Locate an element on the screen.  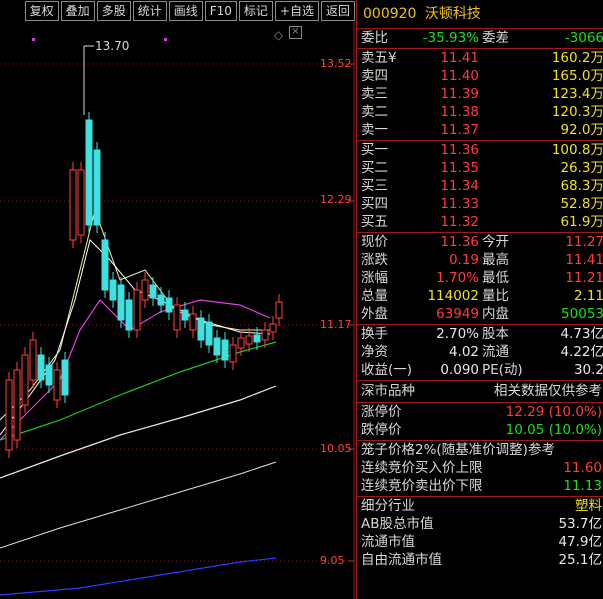
bid-row: 买二 11.35 26.3万 is located at coordinates (480, 168).